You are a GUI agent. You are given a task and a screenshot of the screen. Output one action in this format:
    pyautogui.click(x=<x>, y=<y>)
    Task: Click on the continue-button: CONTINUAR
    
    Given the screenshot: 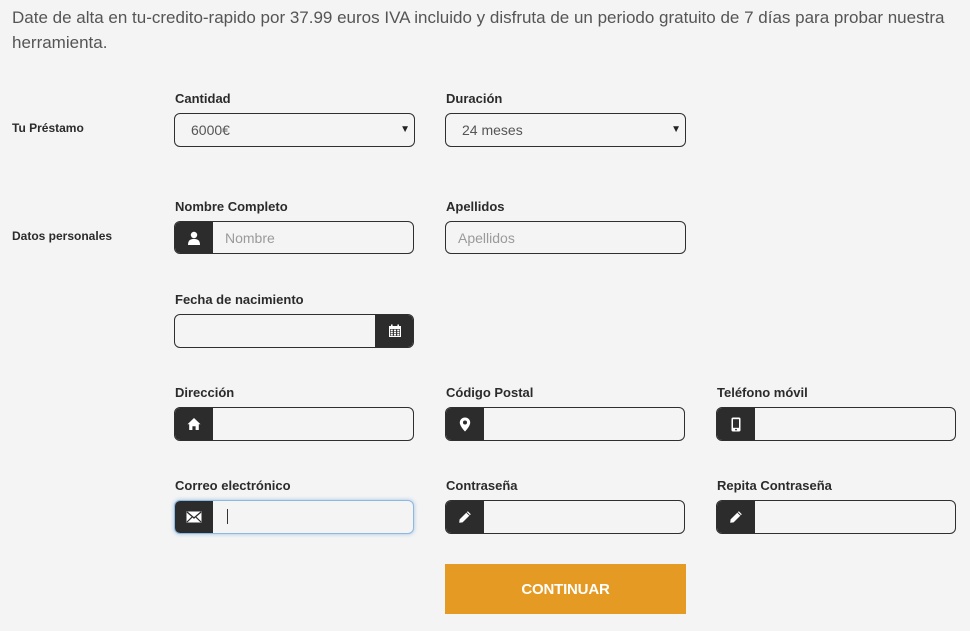 What is the action you would take?
    pyautogui.click(x=565, y=589)
    